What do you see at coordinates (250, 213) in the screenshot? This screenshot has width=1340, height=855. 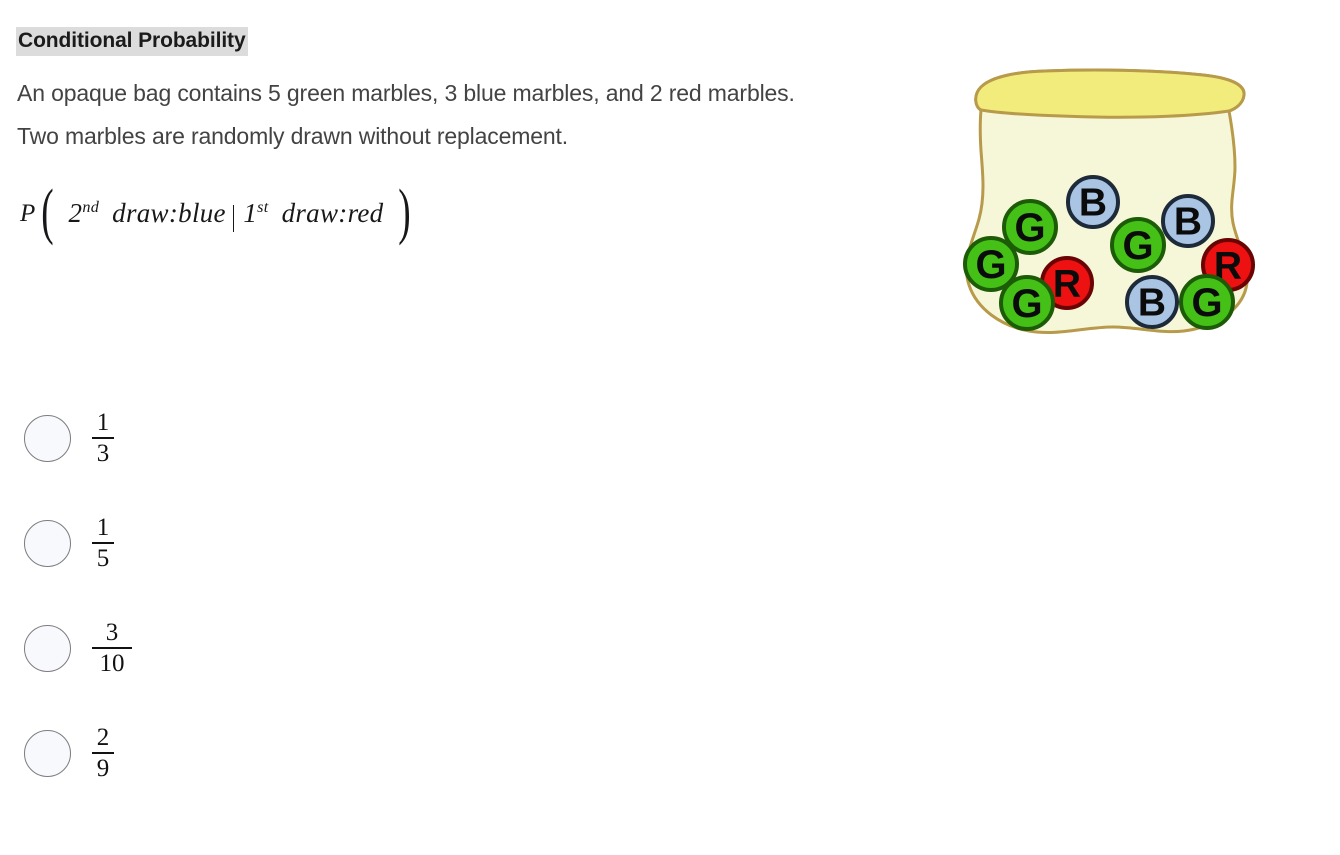 I see `second-event-base: 1` at bounding box center [250, 213].